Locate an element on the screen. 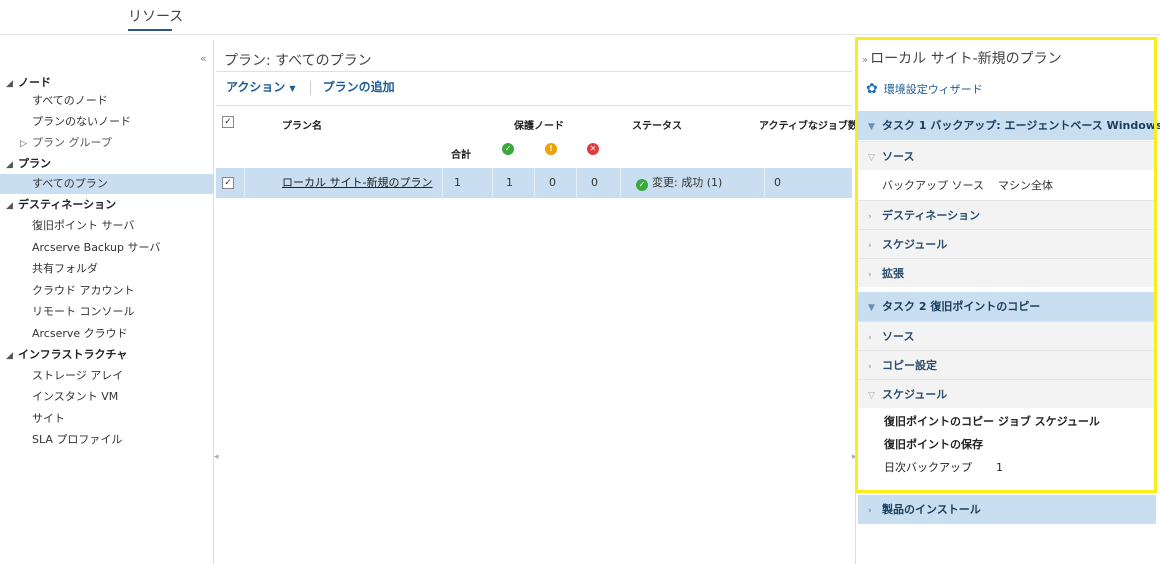 Image resolution: width=1160 pixels, height=564 pixels. retention-heading: 復旧ポイントの保存 is located at coordinates (933, 444).